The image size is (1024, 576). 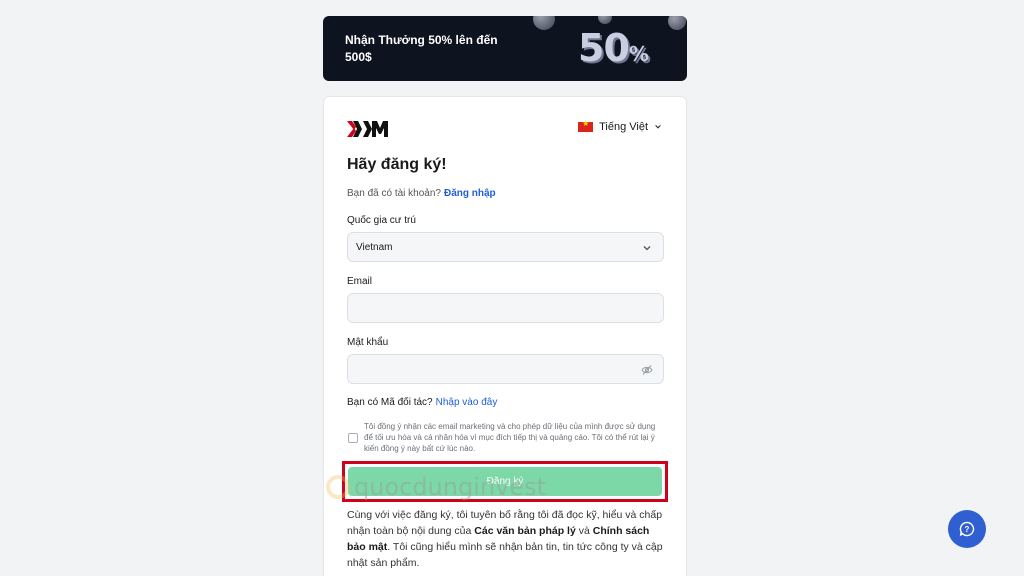 What do you see at coordinates (638, 54) in the screenshot?
I see `banner-big-suffix: %` at bounding box center [638, 54].